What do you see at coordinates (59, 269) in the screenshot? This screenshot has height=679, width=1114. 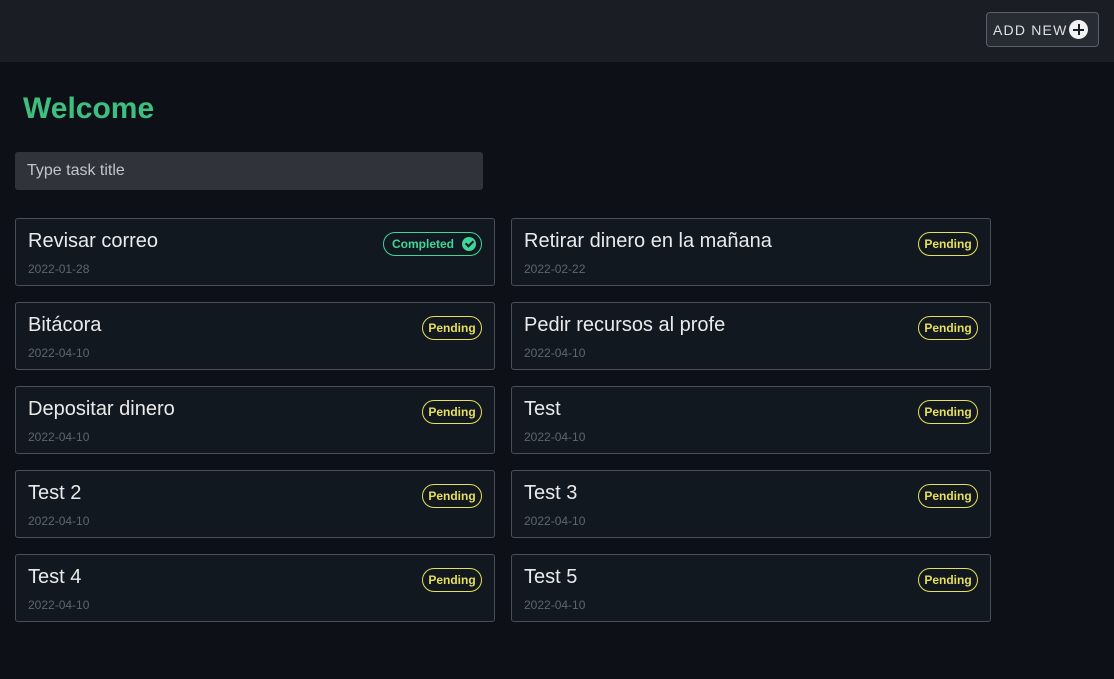 I see `task-date: 2022-01-28` at bounding box center [59, 269].